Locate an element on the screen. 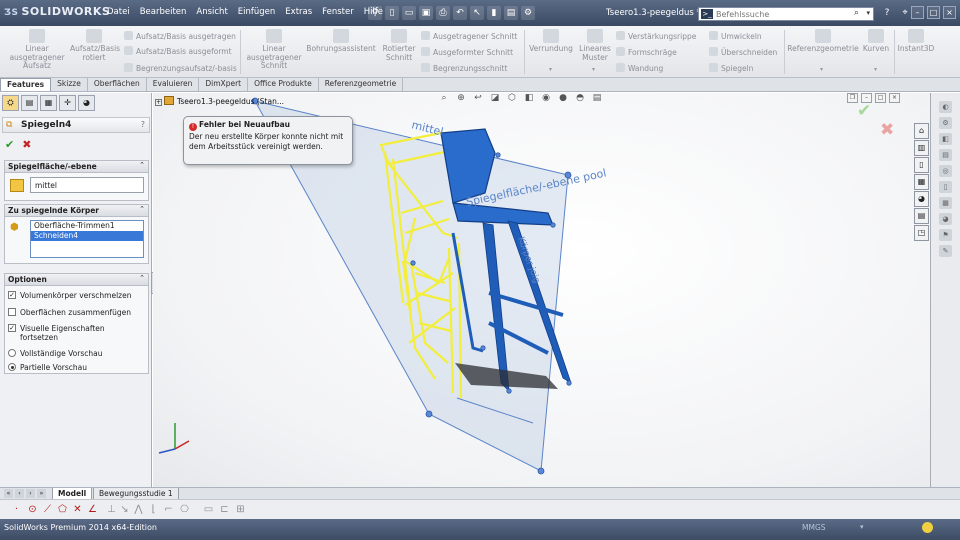 The height and width of the screenshot is (540, 960). sketch-fillet-icon: ⊏ is located at coordinates (224, 509).